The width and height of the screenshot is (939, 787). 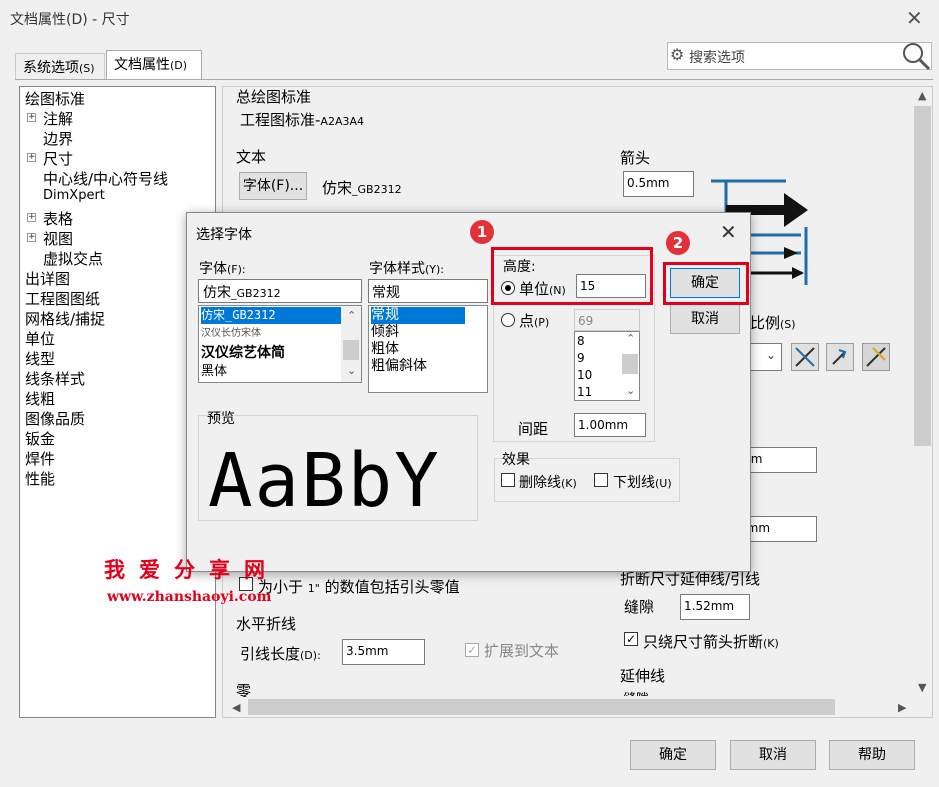 I want to click on strike-checkbox, so click(x=508, y=480).